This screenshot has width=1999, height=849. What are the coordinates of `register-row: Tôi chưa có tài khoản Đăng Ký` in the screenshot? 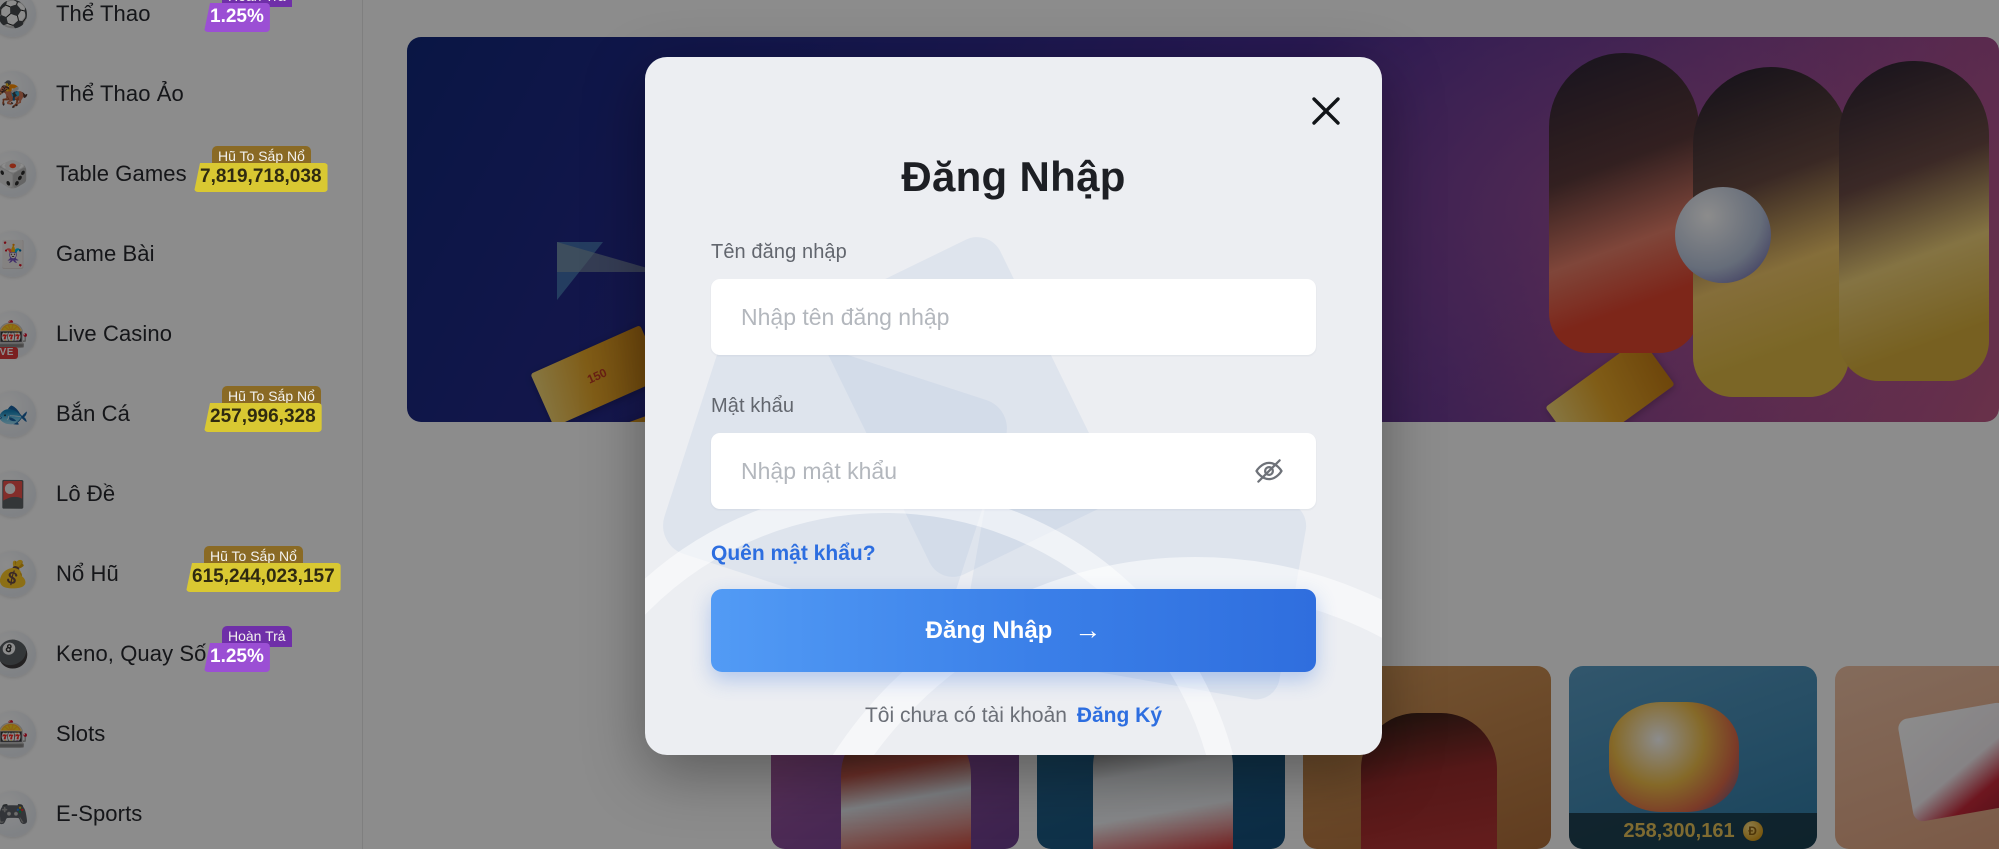 It's located at (1013, 716).